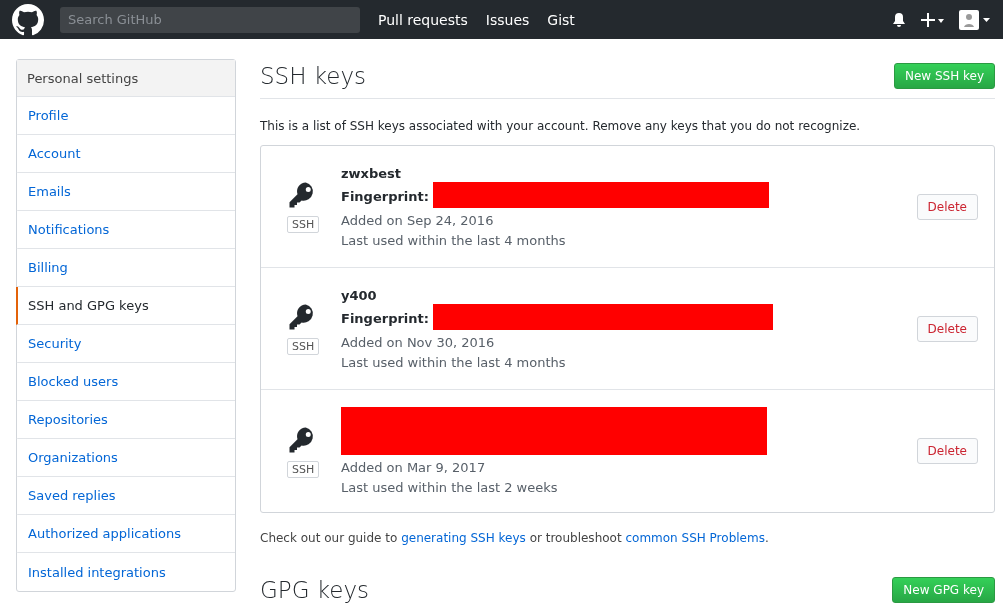  I want to click on sidebar-item: SSH and GPG keys, so click(125, 306).